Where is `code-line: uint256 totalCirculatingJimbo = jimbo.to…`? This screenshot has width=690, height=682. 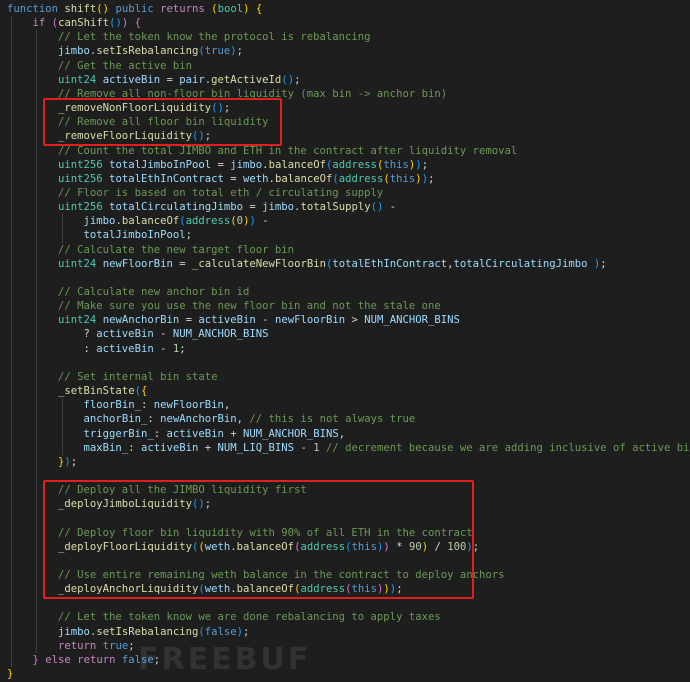 code-line: uint256 totalCirculatingJimbo = jimbo.to… is located at coordinates (201, 207).